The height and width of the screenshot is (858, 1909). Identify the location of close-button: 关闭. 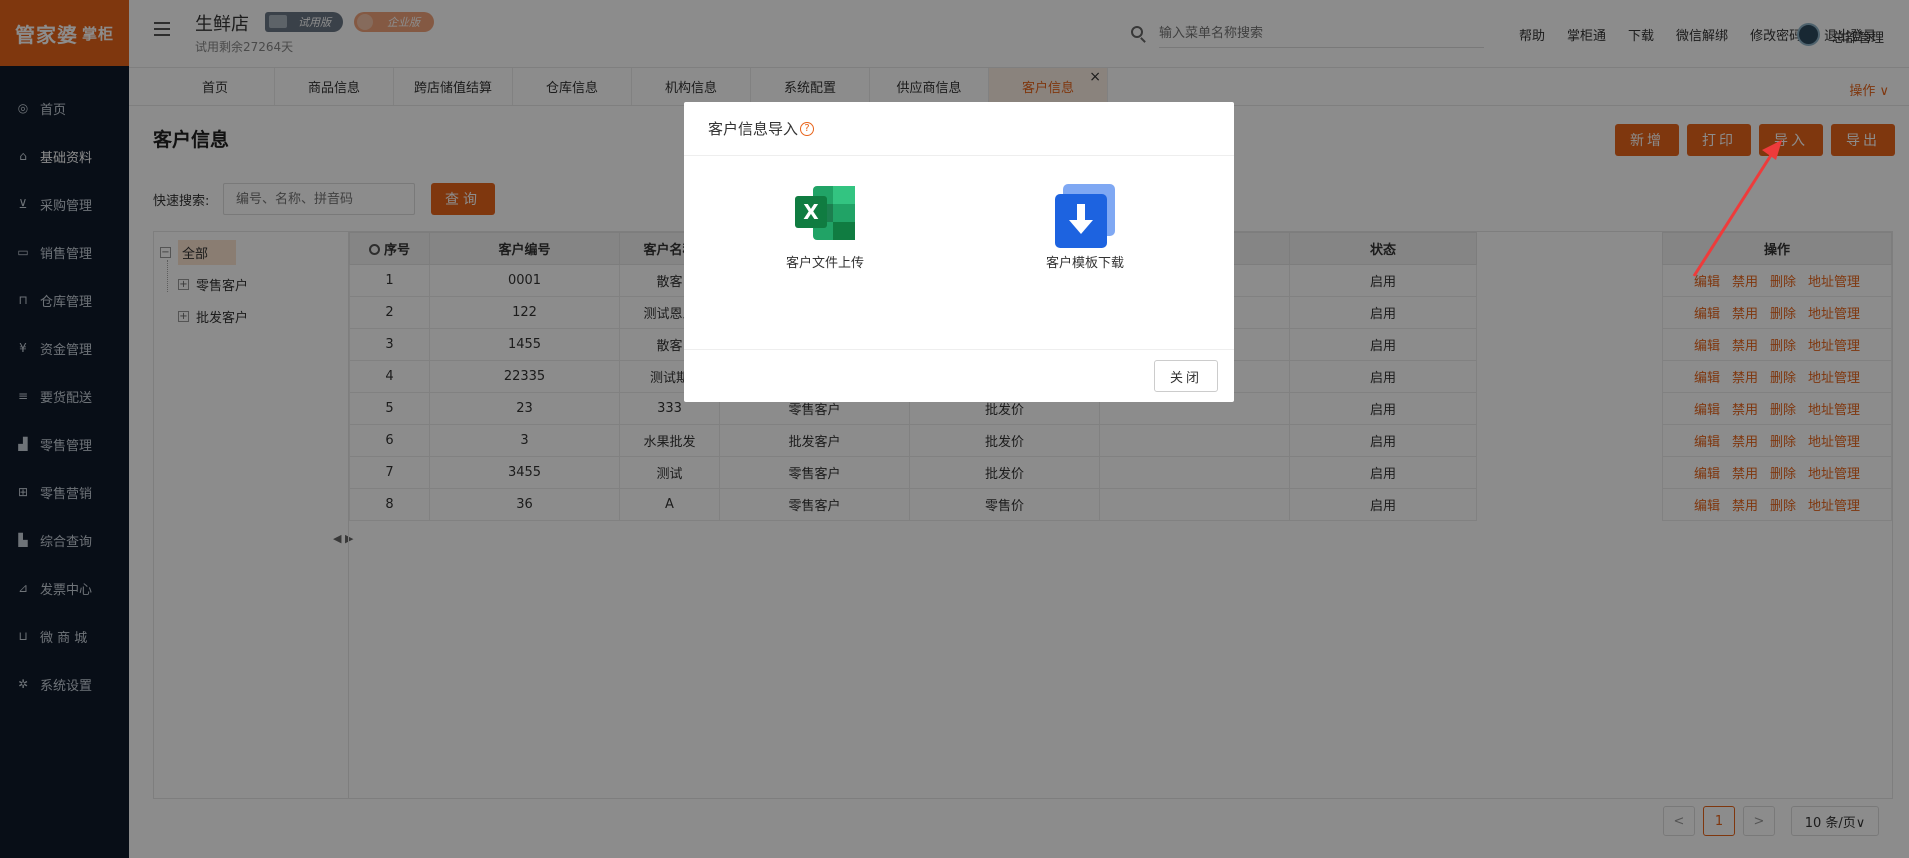
(1186, 376).